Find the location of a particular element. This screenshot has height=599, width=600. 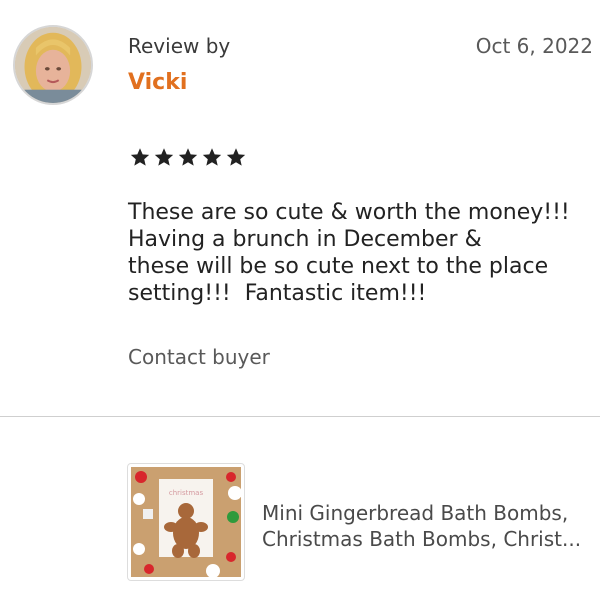

star-rating is located at coordinates (188, 157).